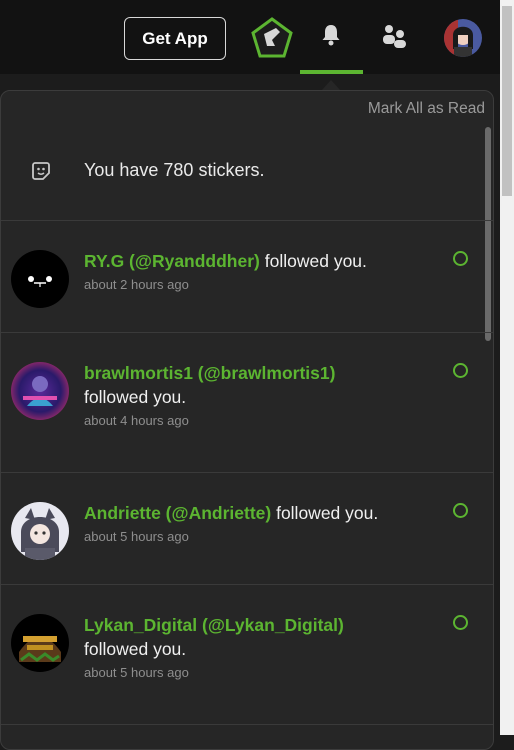 This screenshot has height=750, width=514. I want to click on user-avatar, so click(463, 38).